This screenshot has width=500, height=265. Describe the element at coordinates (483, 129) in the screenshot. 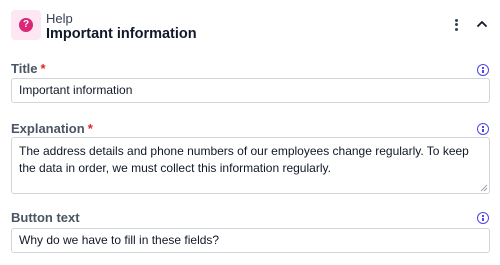

I see `explanation-info-icon` at that location.